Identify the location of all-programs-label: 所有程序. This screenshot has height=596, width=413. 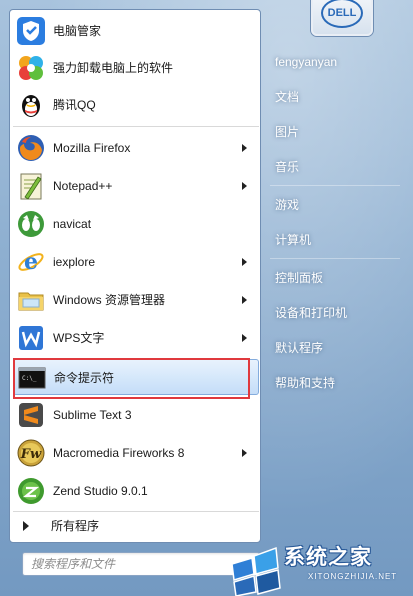
(75, 526).